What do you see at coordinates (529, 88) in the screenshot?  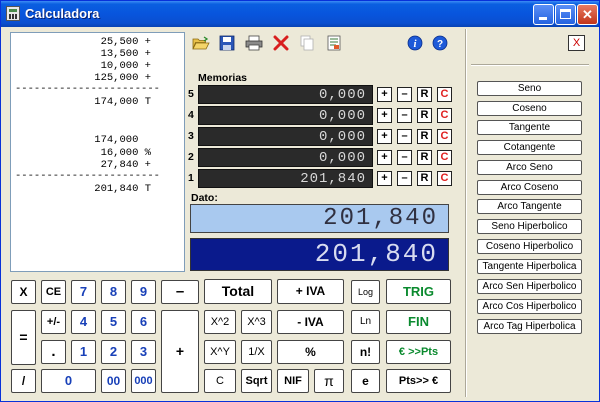 I see `func-seno: Seno` at bounding box center [529, 88].